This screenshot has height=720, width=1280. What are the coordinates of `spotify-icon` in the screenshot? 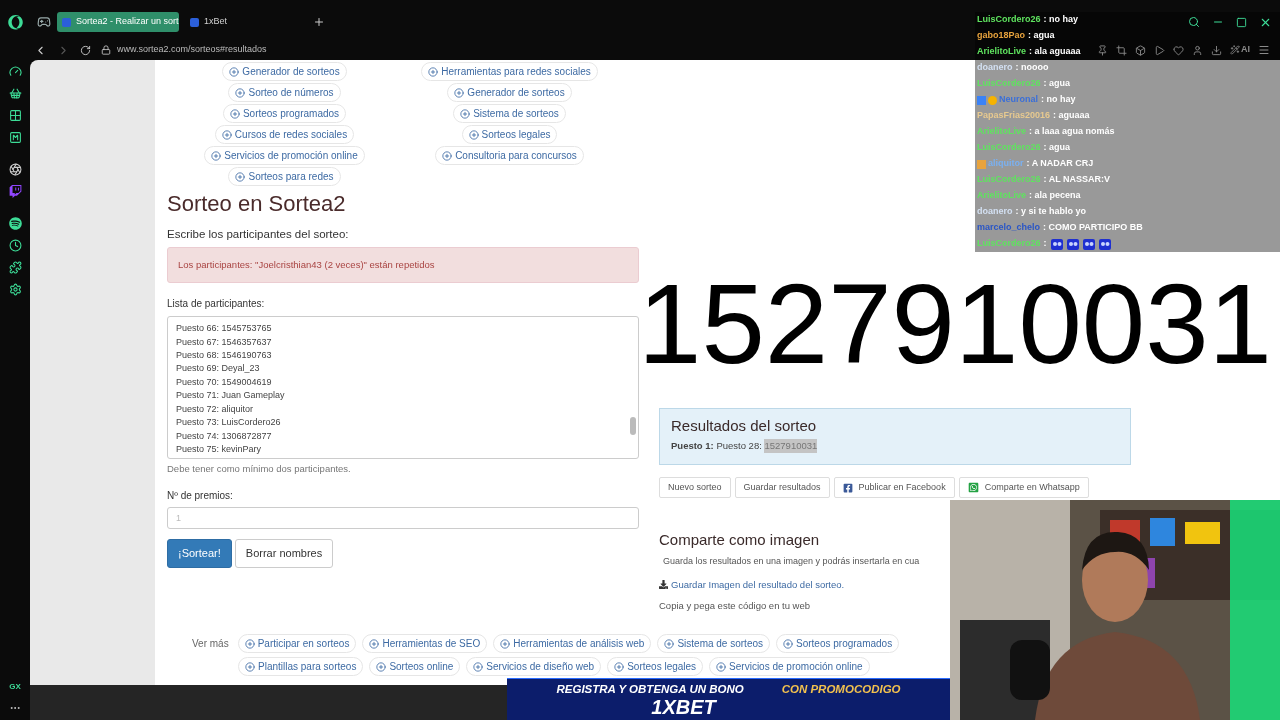 It's located at (15, 223).